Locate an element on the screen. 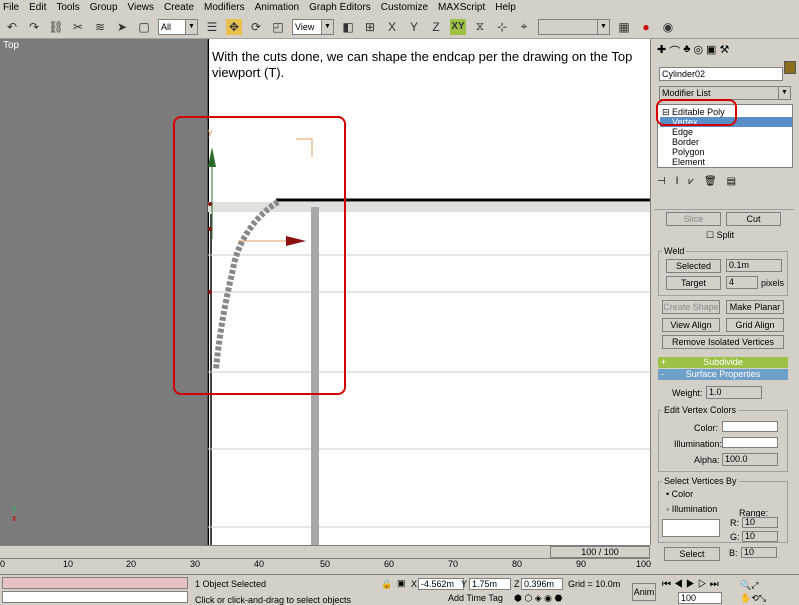  unlink-icon: ✂ is located at coordinates (78, 27).